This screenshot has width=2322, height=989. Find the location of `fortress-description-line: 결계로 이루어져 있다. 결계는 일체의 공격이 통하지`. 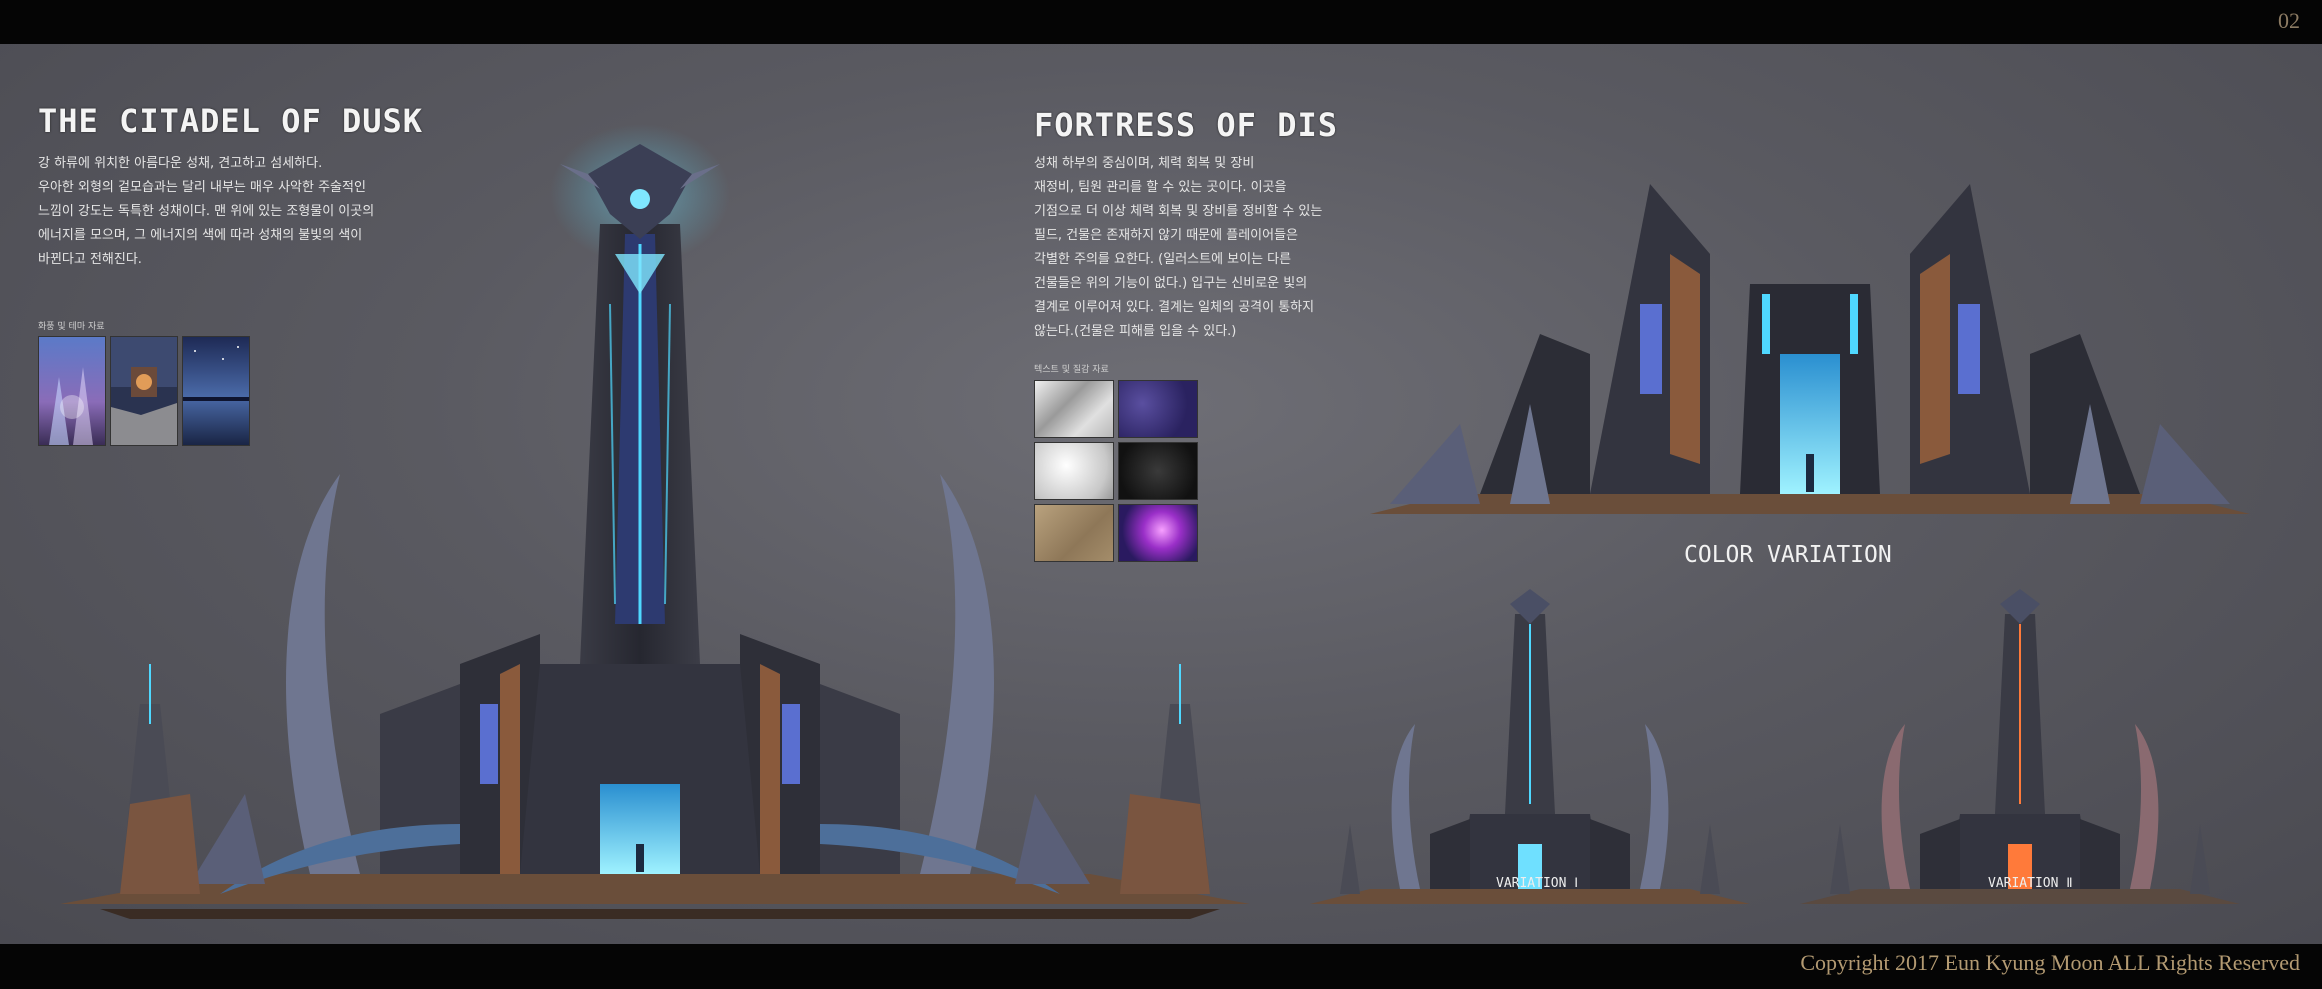

fortress-description-line: 결계로 이루어져 있다. 결계는 일체의 공격이 통하지 is located at coordinates (1174, 307).